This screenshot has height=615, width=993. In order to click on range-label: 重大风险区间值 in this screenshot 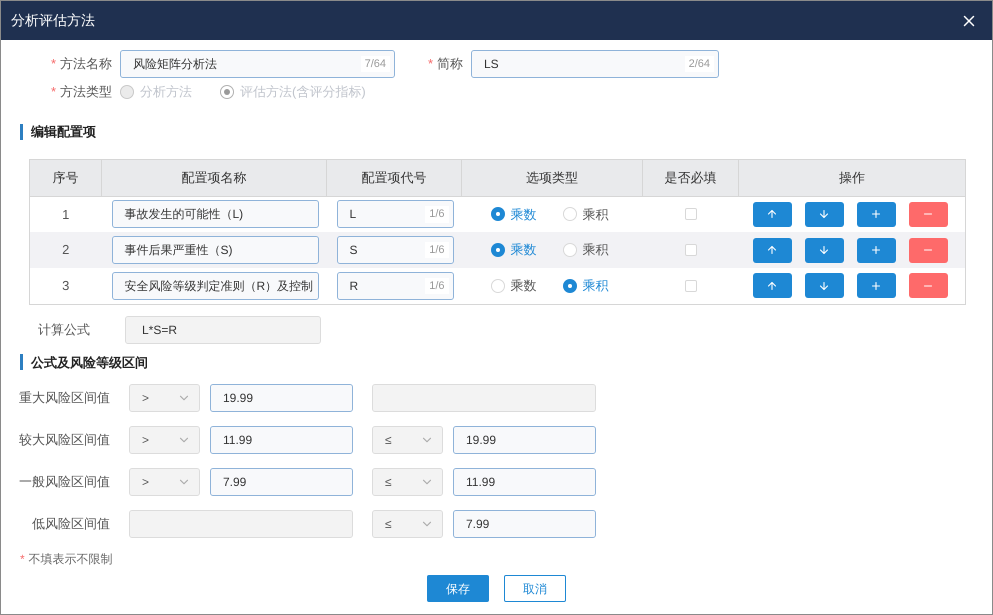, I will do `click(64, 398)`.